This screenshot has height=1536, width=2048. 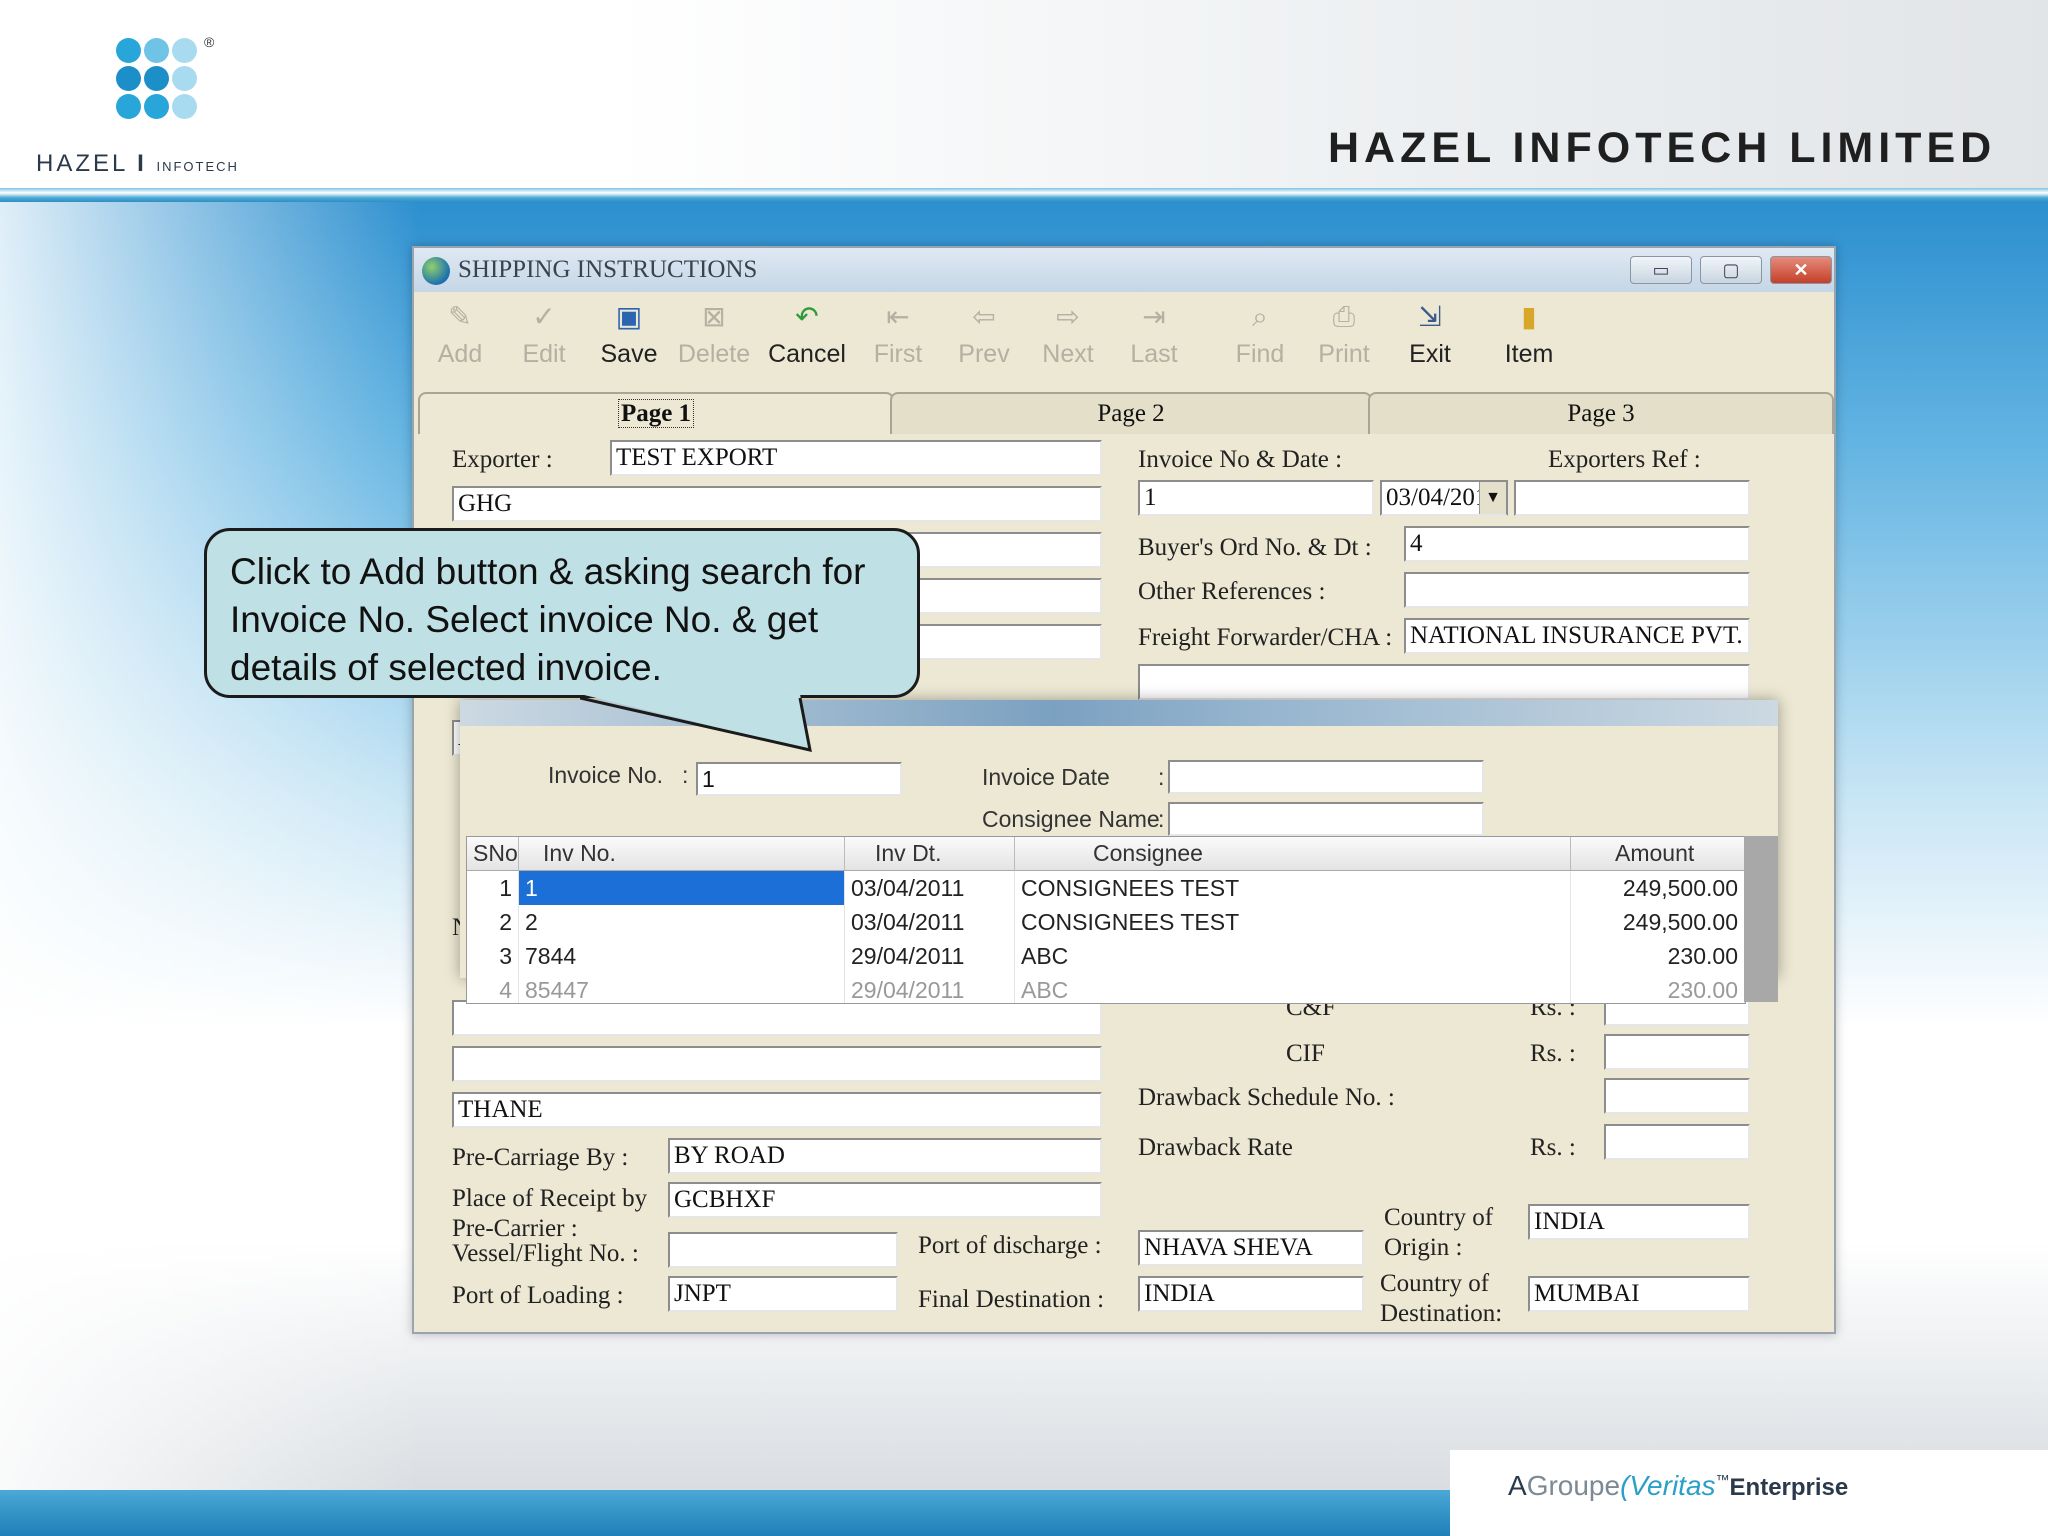 What do you see at coordinates (1529, 339) in the screenshot?
I see `item-button: ▮ Item` at bounding box center [1529, 339].